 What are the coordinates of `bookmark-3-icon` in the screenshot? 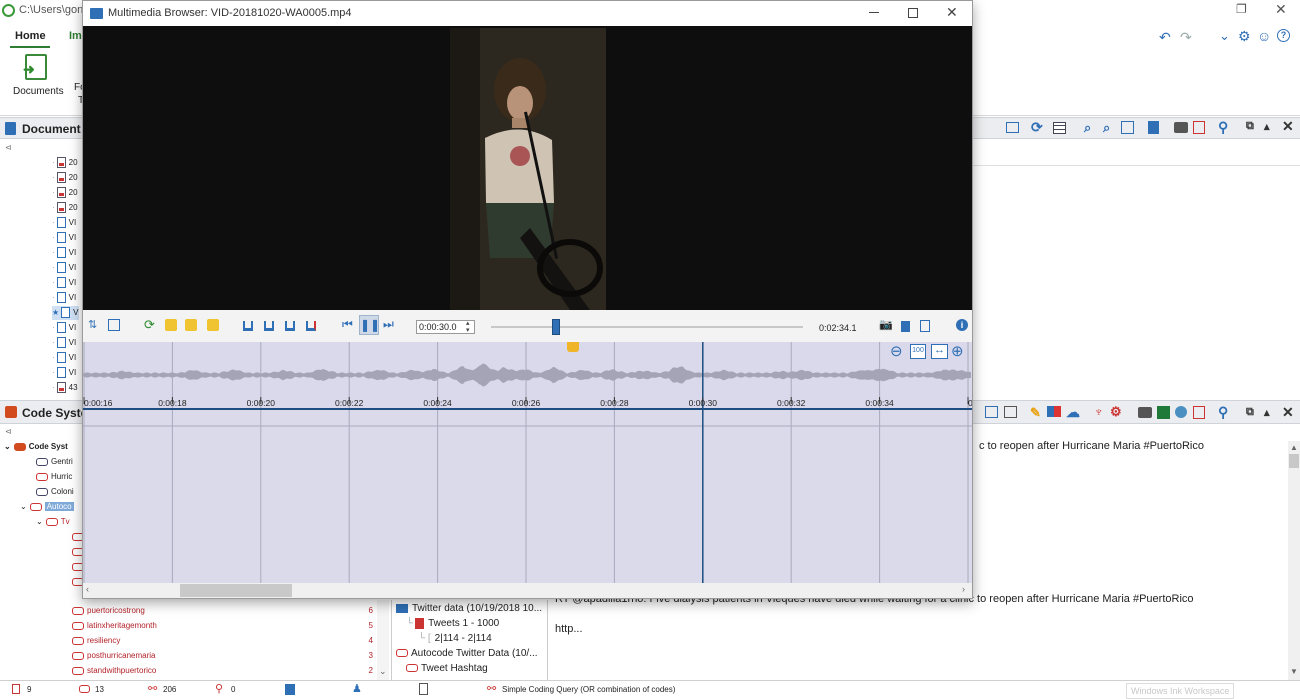 It's located at (290, 326).